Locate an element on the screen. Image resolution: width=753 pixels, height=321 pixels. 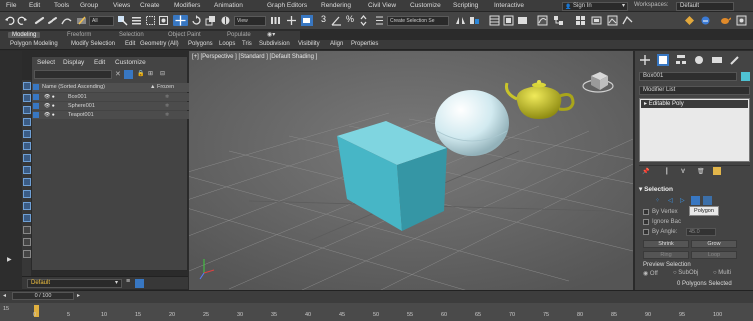
explorer-search-input is located at coordinates (73, 74).